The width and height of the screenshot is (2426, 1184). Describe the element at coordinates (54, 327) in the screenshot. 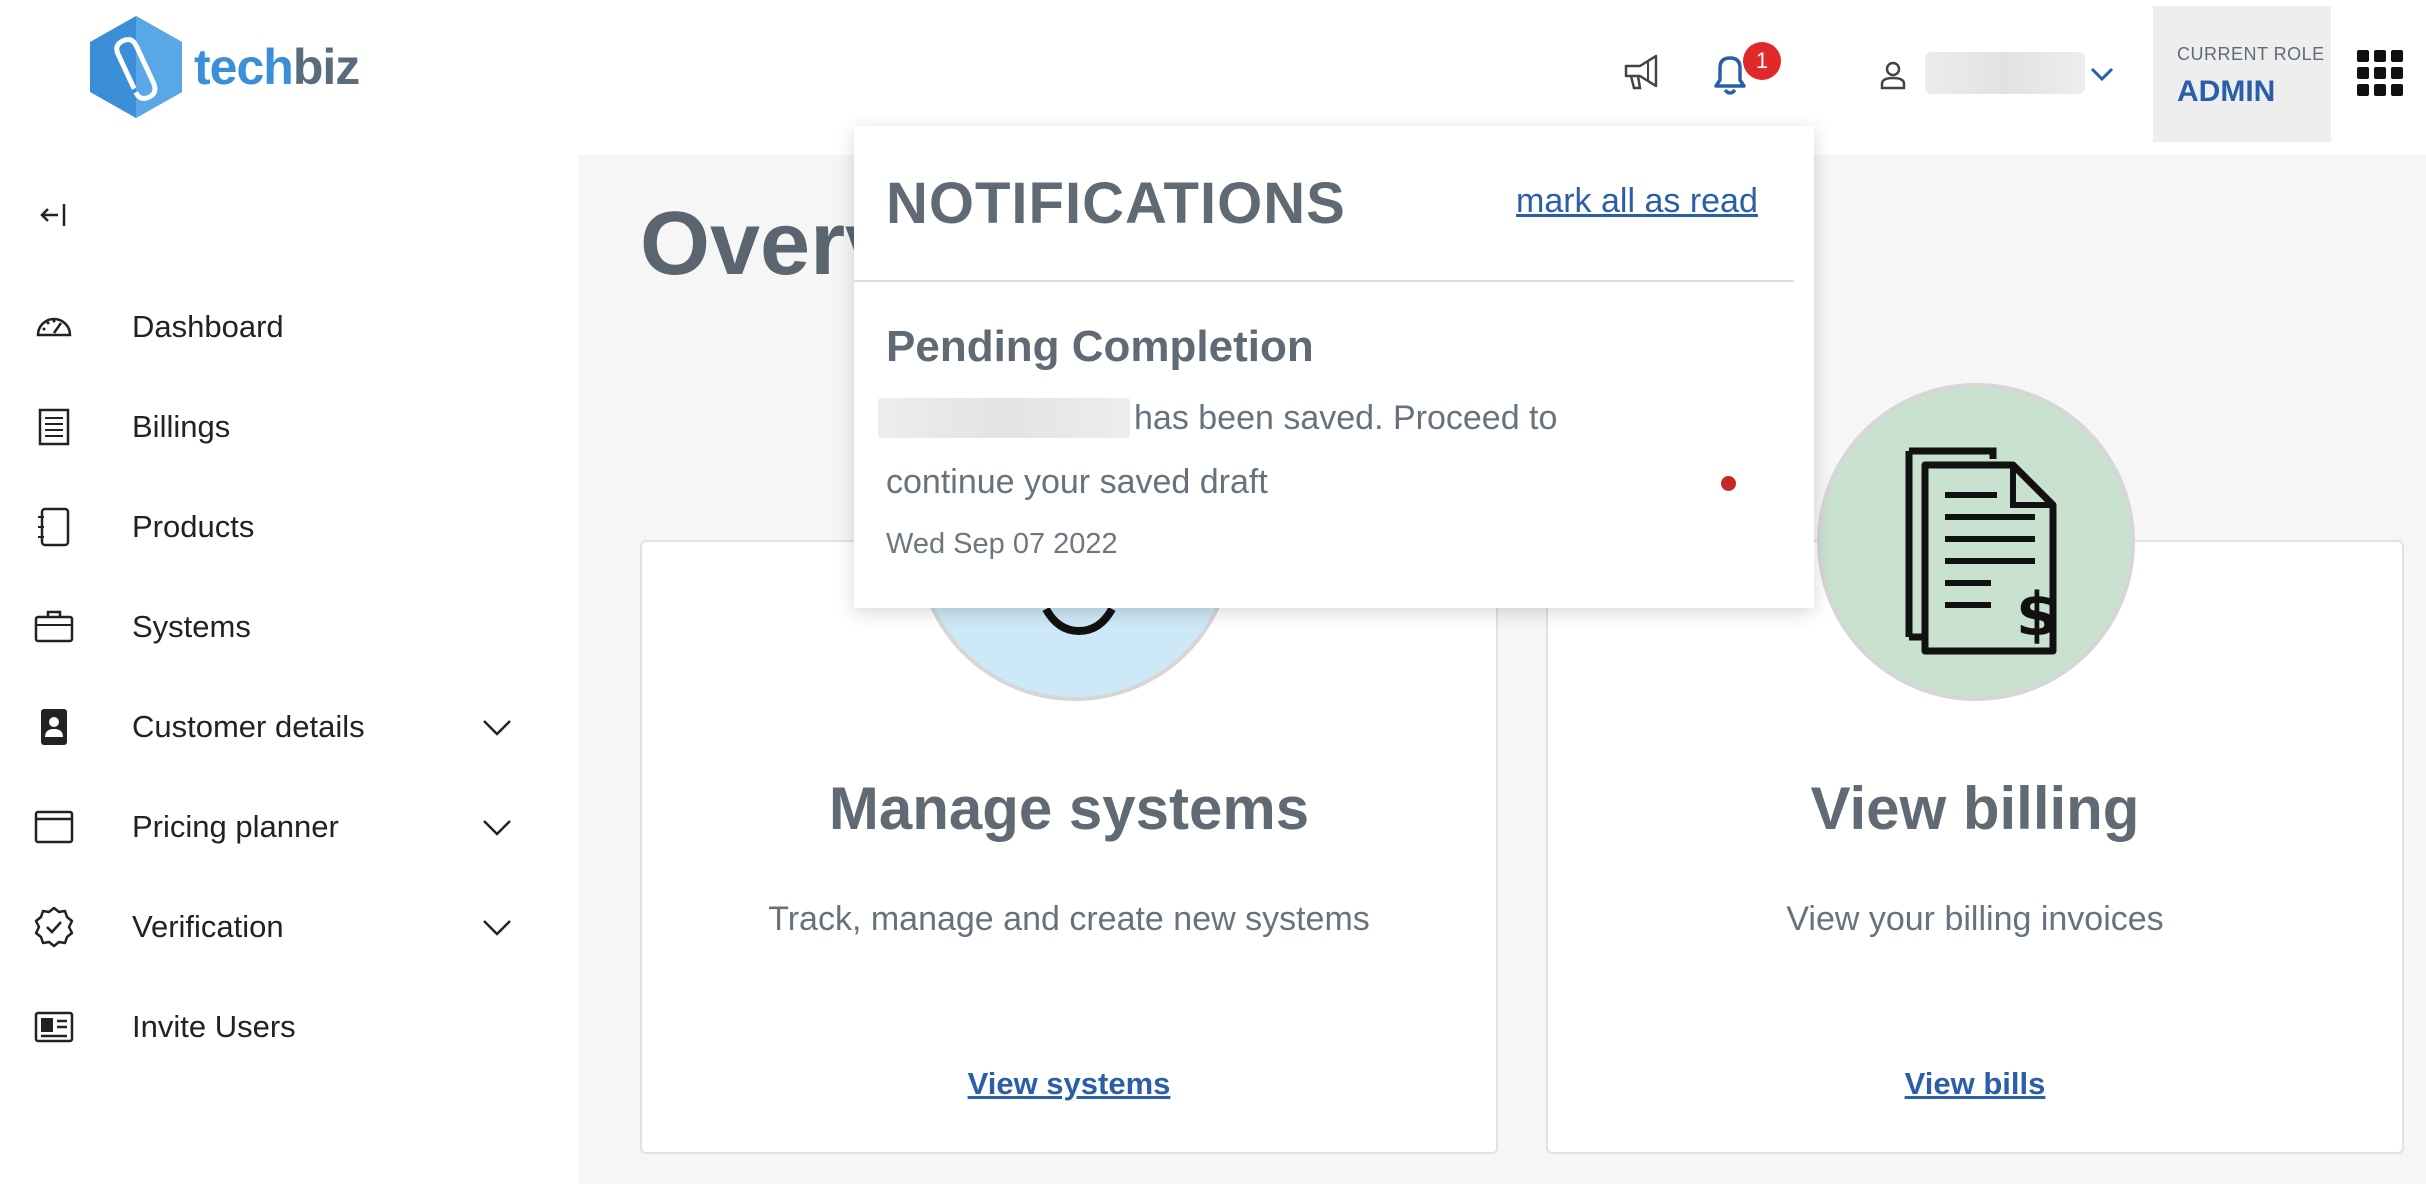

I see `gauge-icon` at that location.